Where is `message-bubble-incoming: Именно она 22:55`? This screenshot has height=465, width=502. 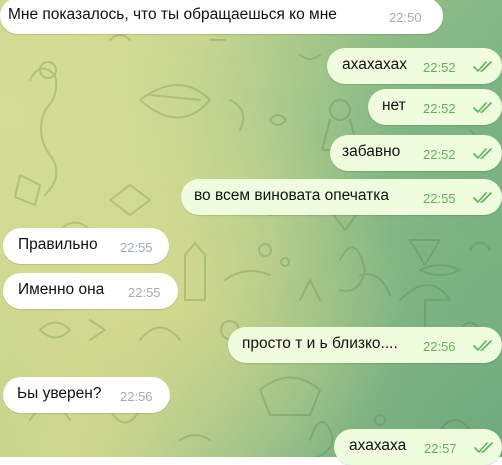
message-bubble-incoming: Именно она 22:55 is located at coordinates (90, 291).